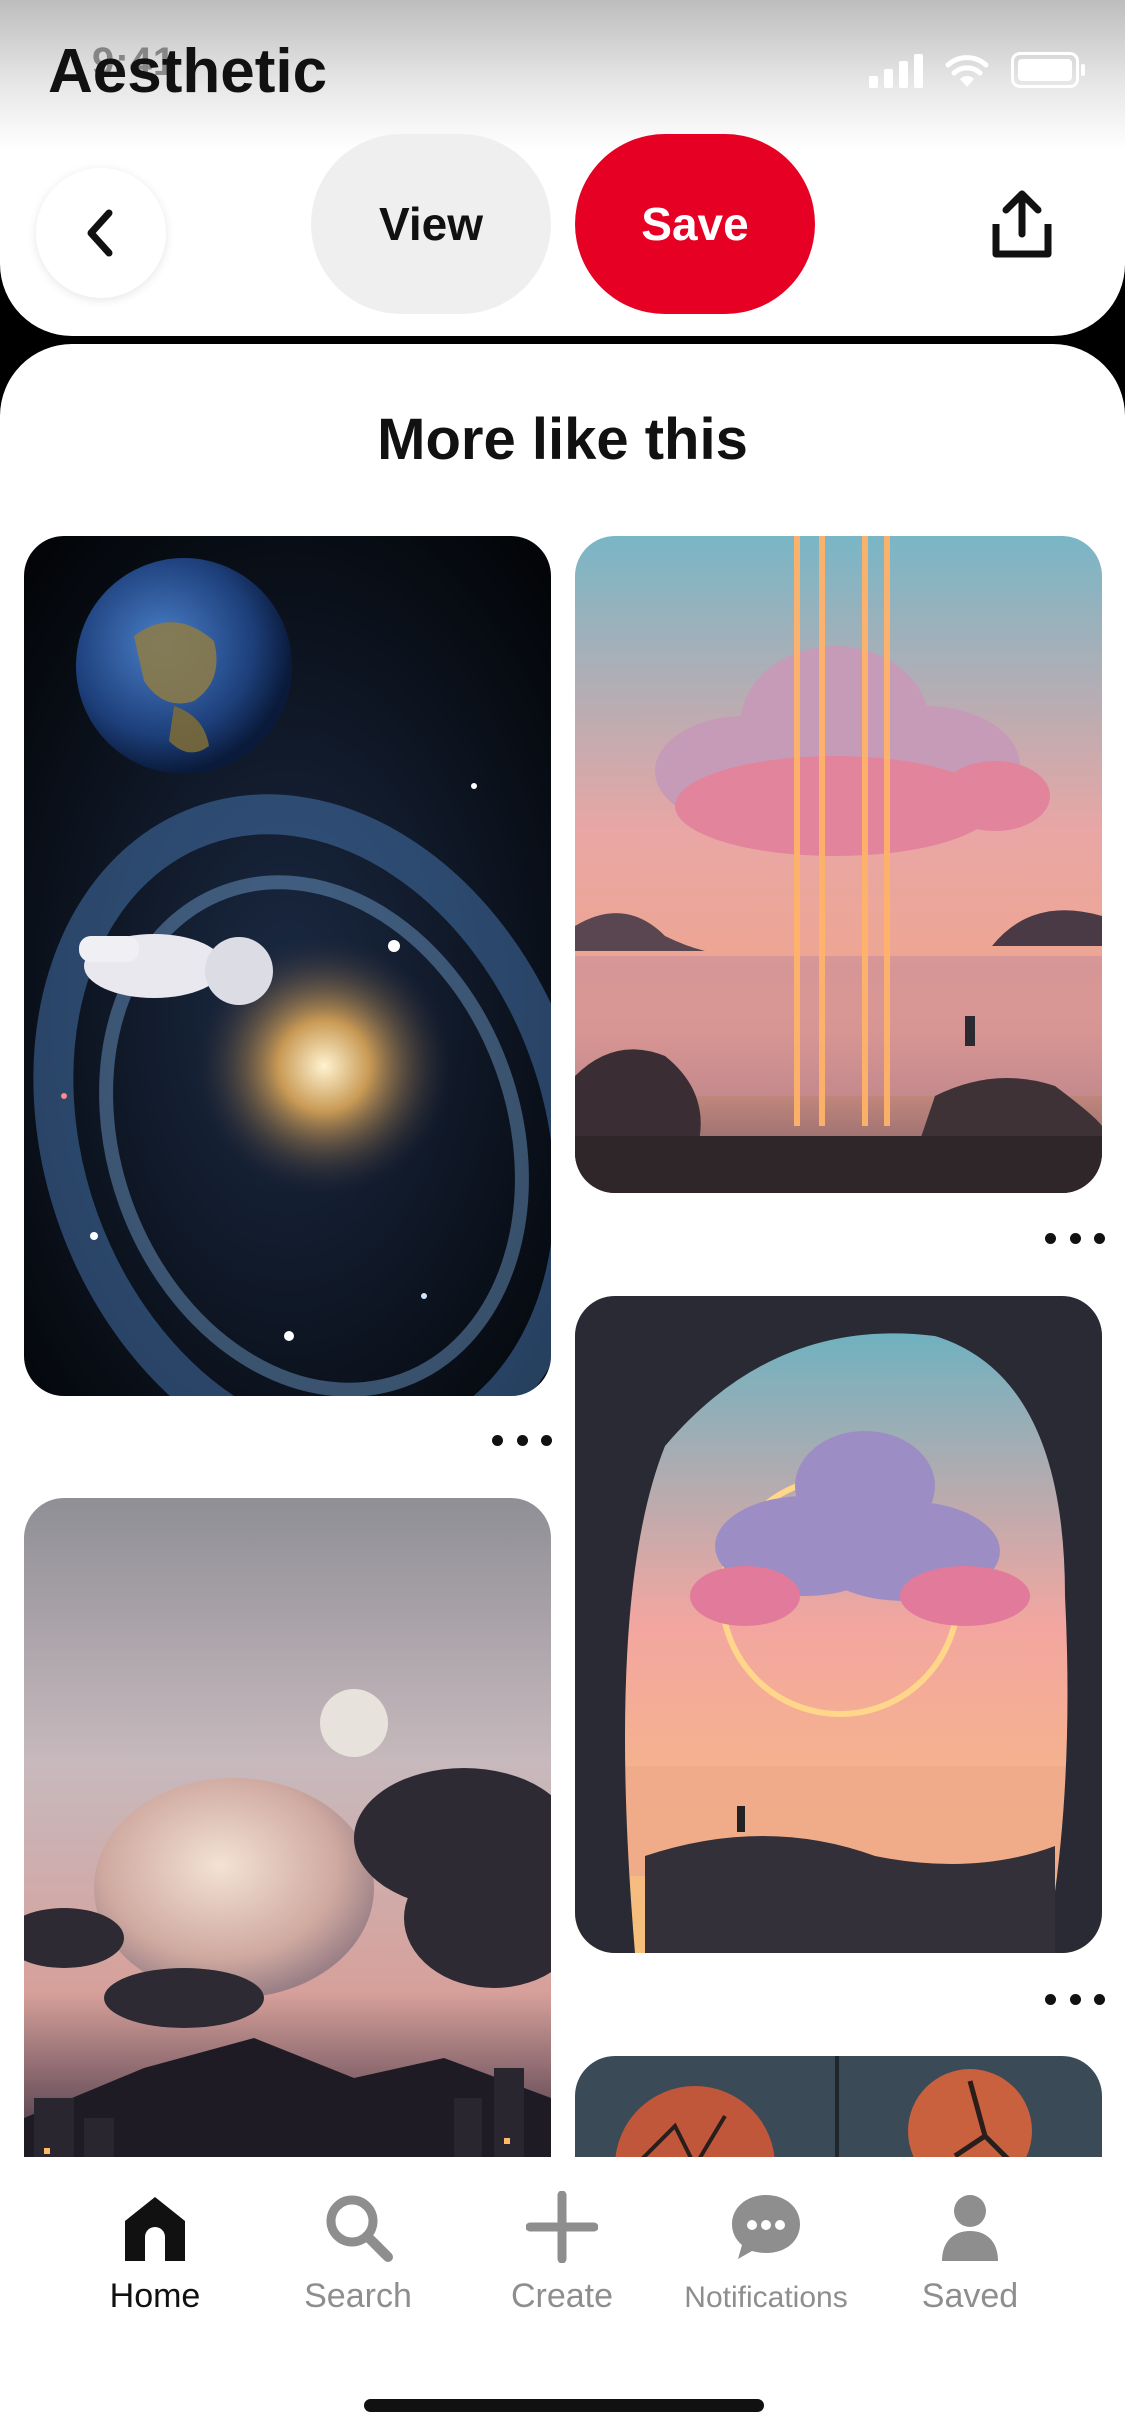 The image size is (1125, 2436). I want to click on nav-saved: Saved, so click(970, 2250).